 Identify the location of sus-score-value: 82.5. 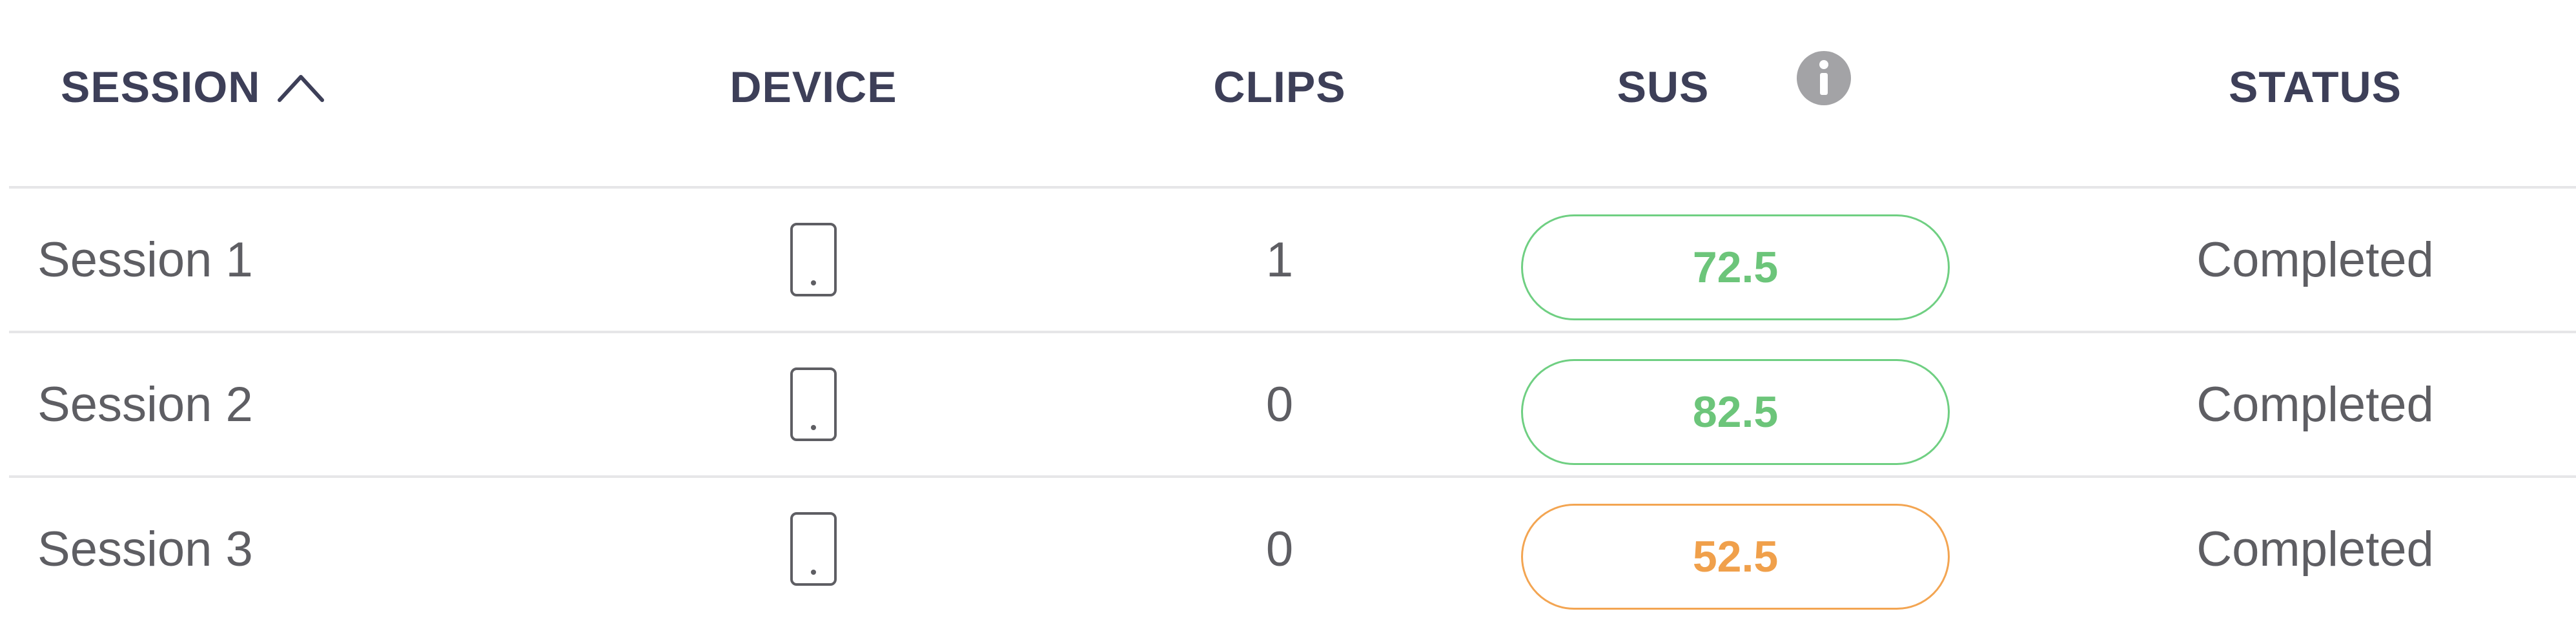
(1736, 413).